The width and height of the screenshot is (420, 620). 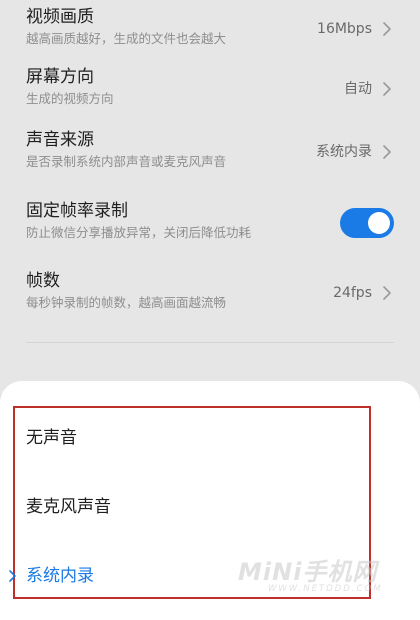 I want to click on setting-value: 24fps, so click(x=352, y=293).